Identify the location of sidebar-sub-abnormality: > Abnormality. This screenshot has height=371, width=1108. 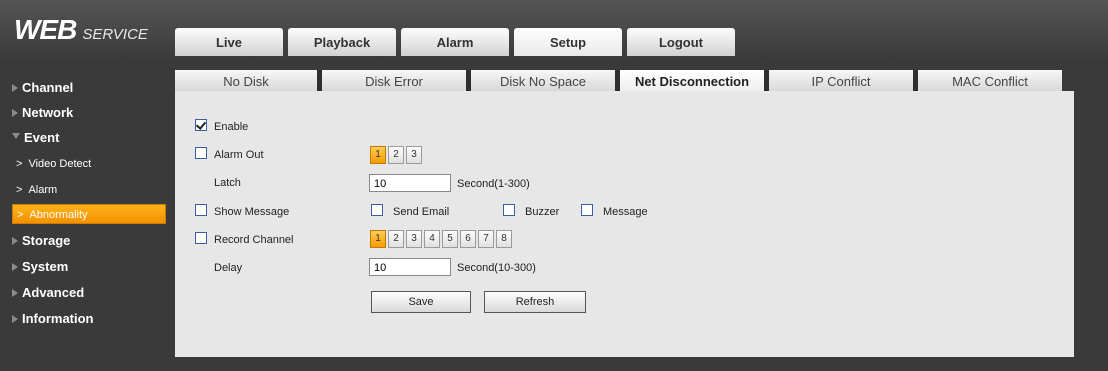
(89, 214).